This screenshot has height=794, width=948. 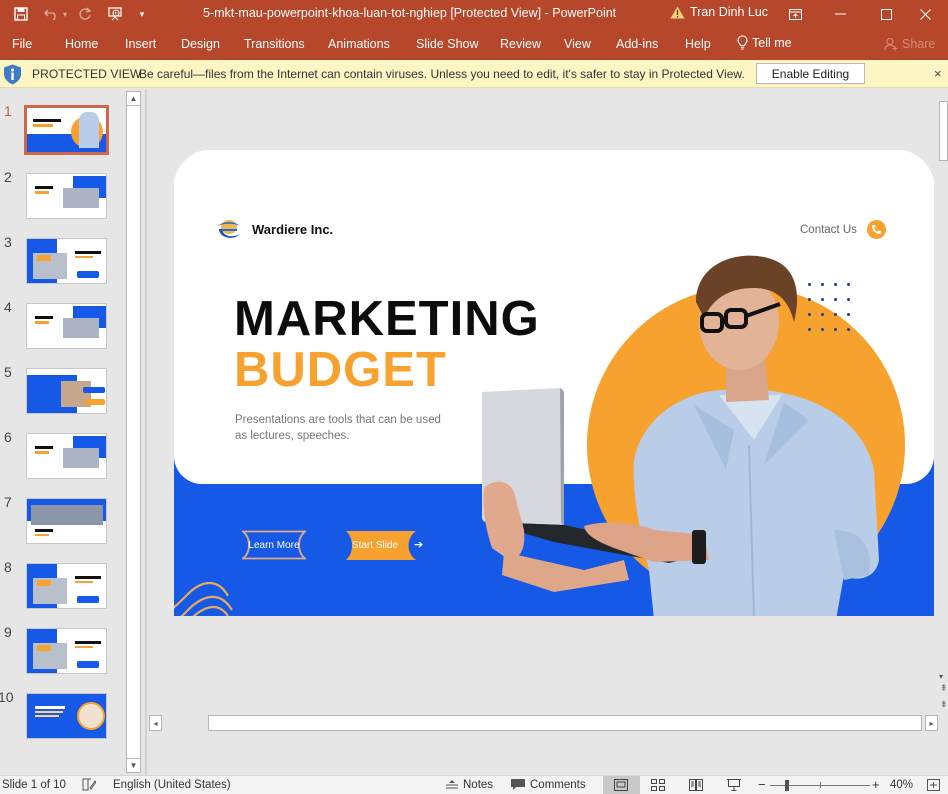 What do you see at coordinates (677, 12) in the screenshot?
I see `warning-icon` at bounding box center [677, 12].